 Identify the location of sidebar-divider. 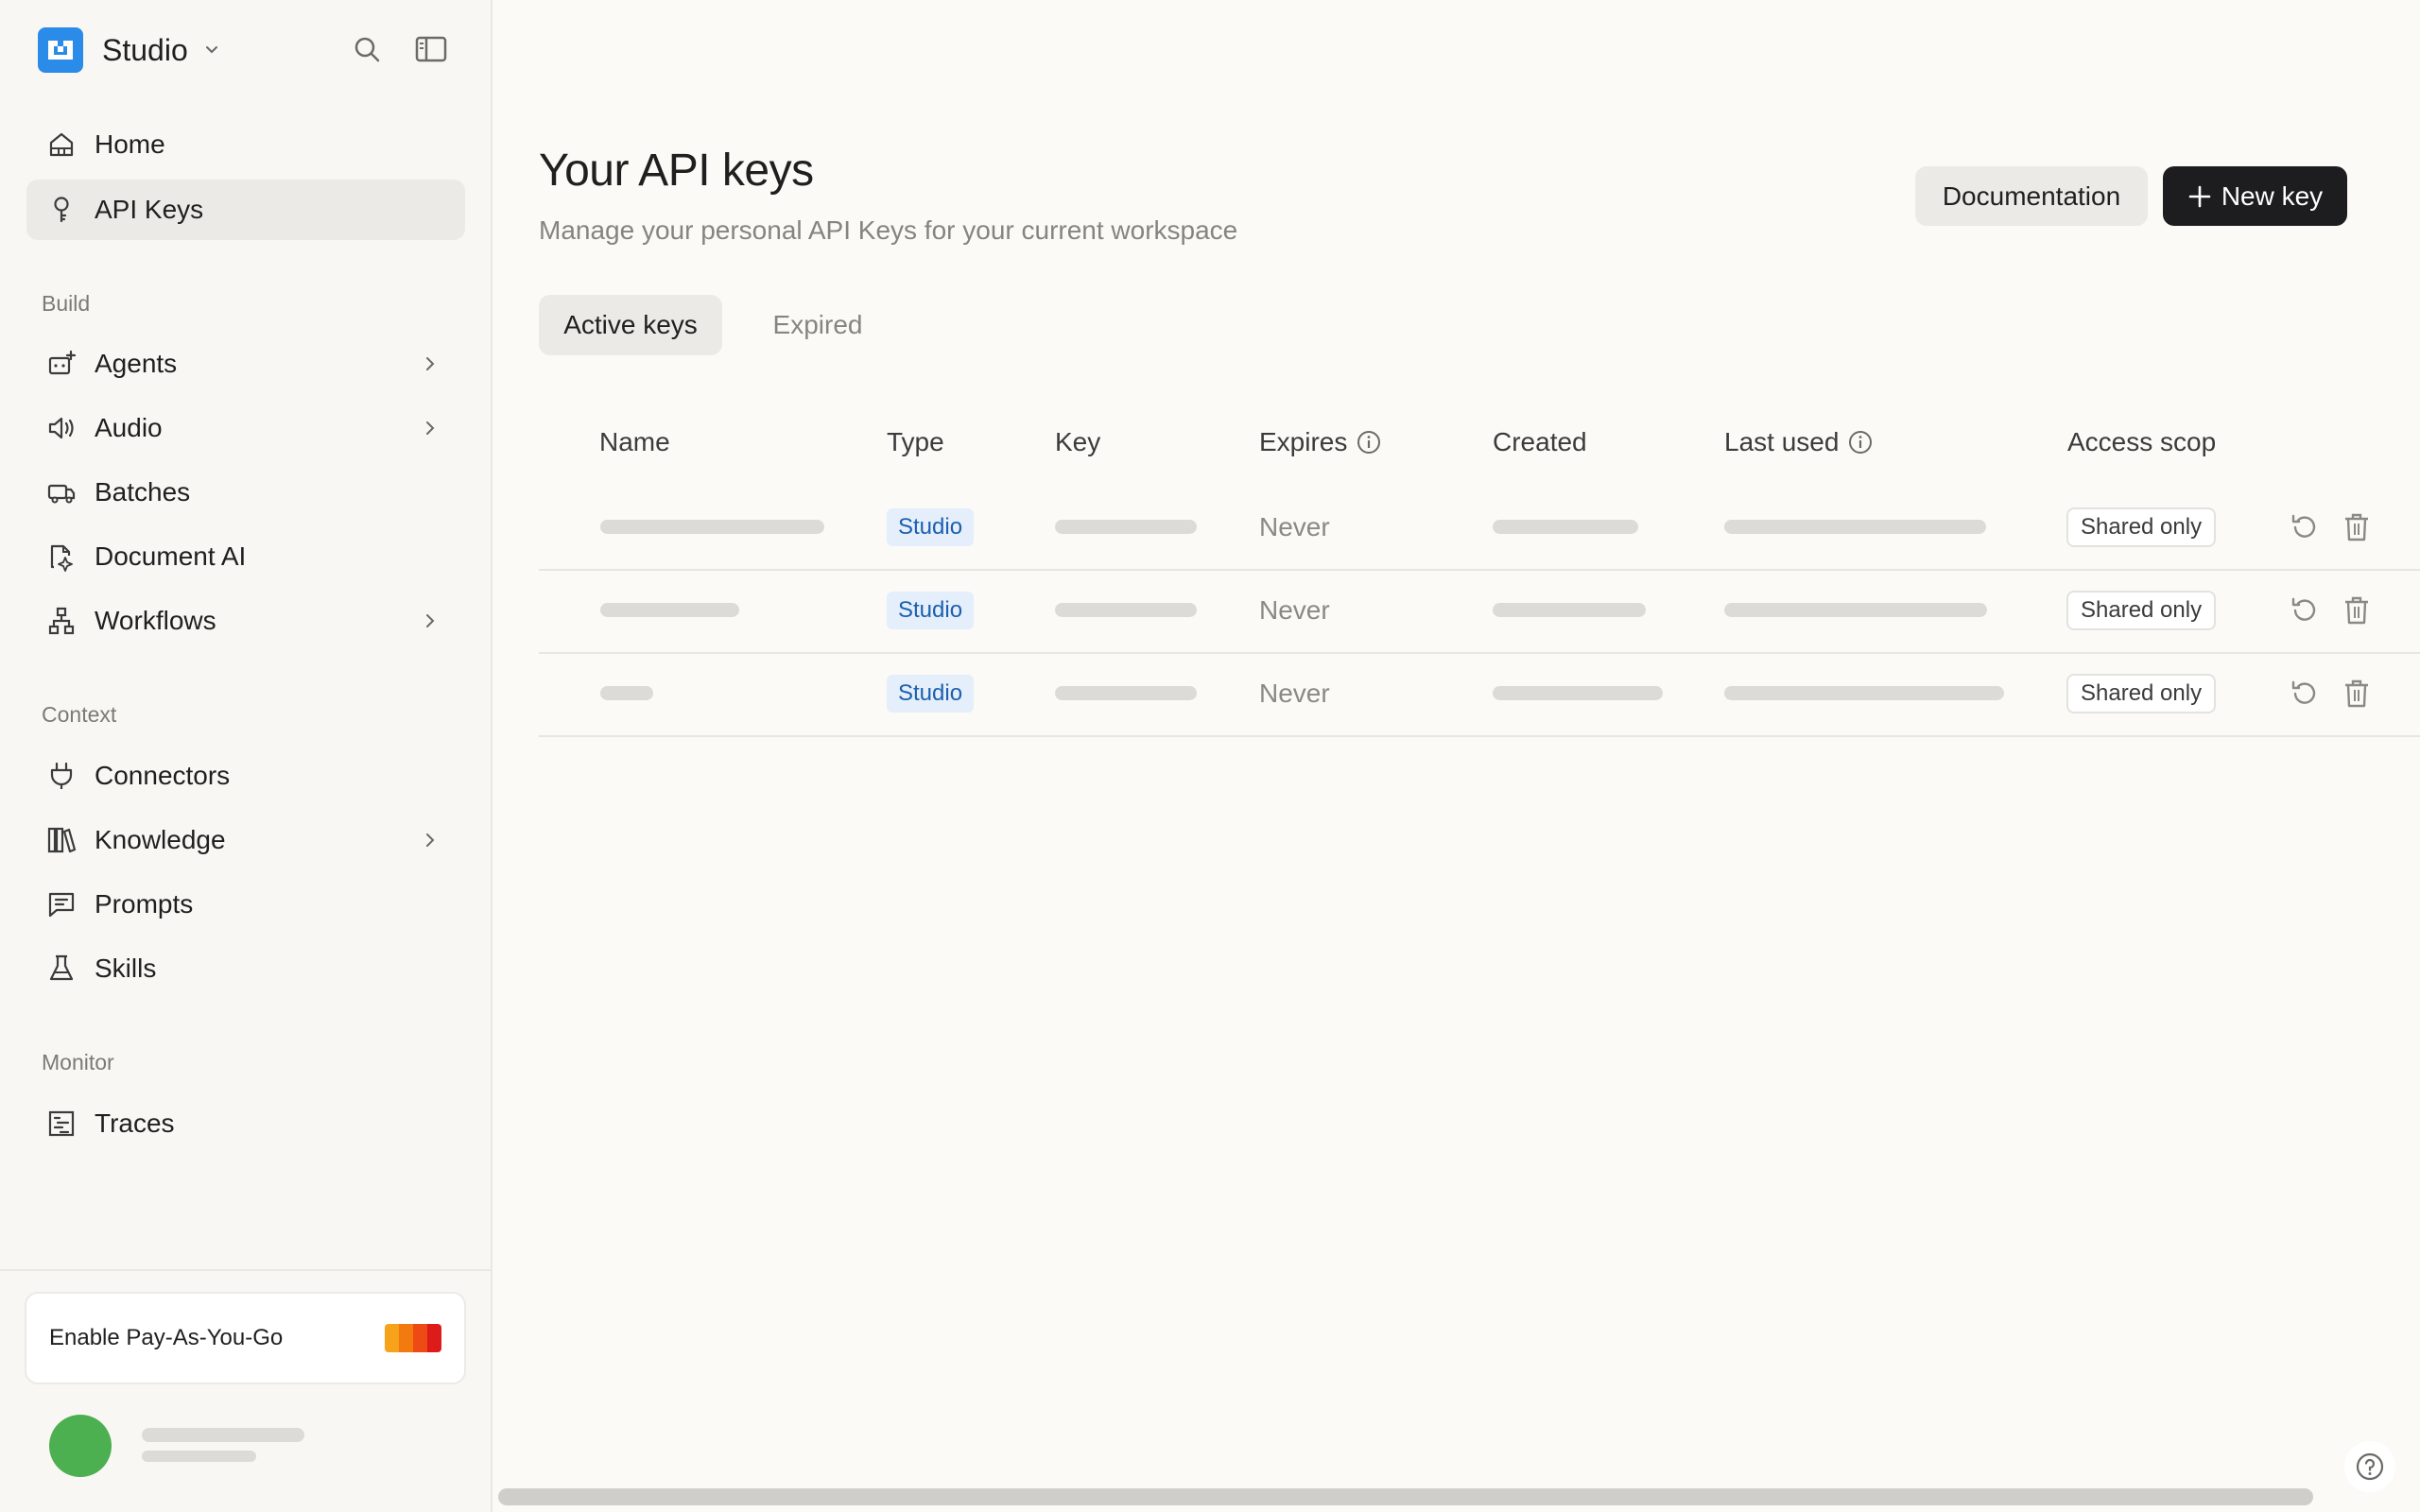
(245, 1270).